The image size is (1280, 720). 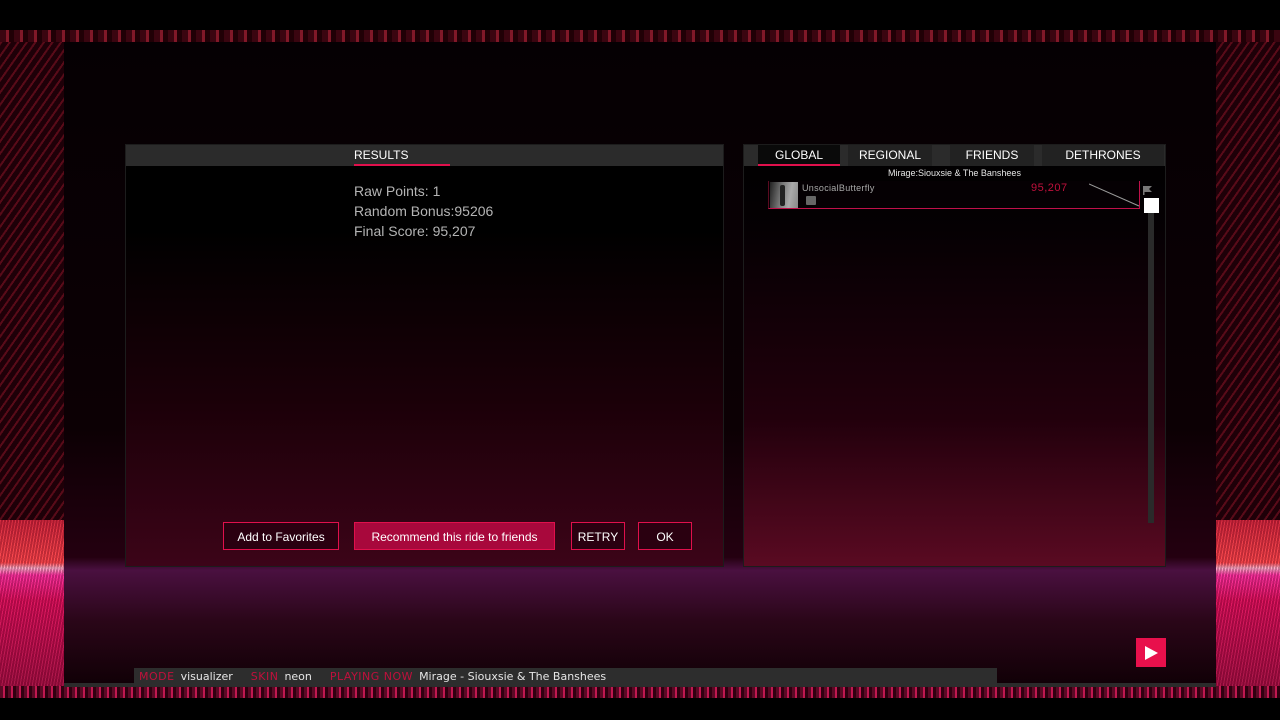 I want to click on play-icon, so click(x=1151, y=653).